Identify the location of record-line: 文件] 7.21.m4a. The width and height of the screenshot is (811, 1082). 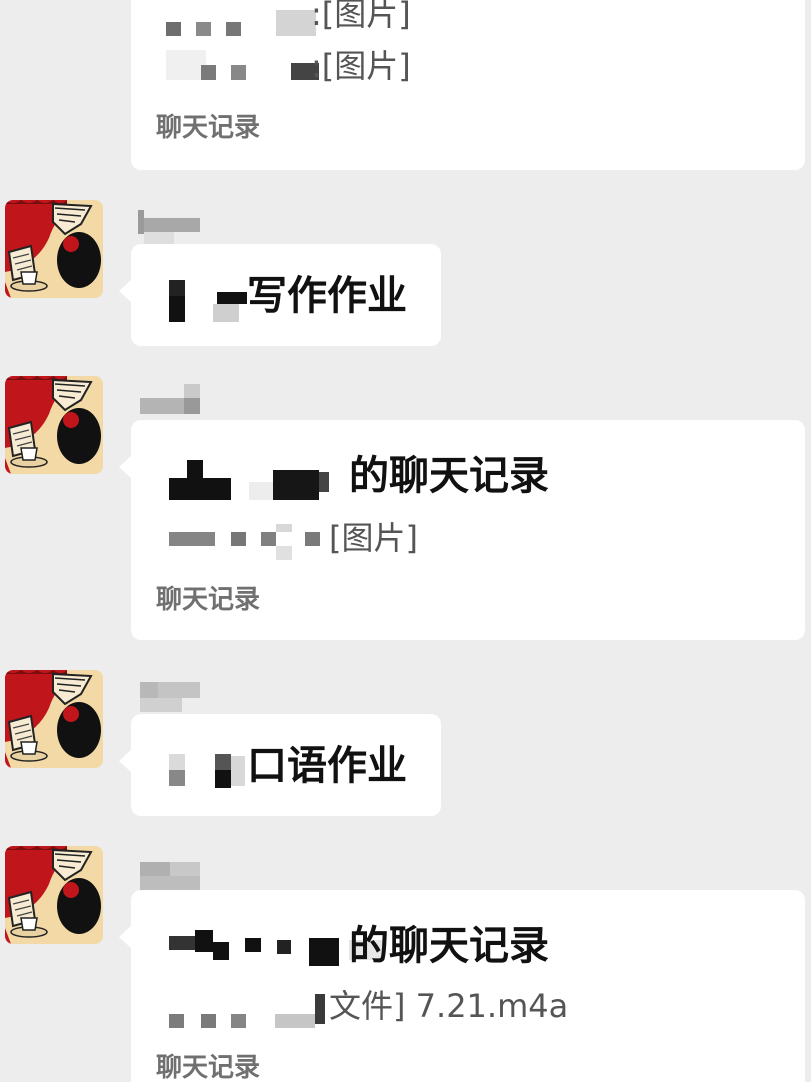
(449, 1006).